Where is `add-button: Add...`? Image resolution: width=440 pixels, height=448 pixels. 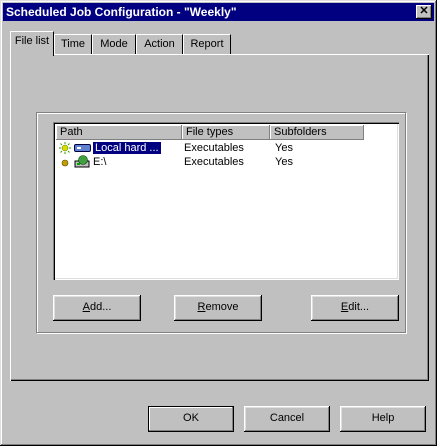
add-button: Add... is located at coordinates (97, 308).